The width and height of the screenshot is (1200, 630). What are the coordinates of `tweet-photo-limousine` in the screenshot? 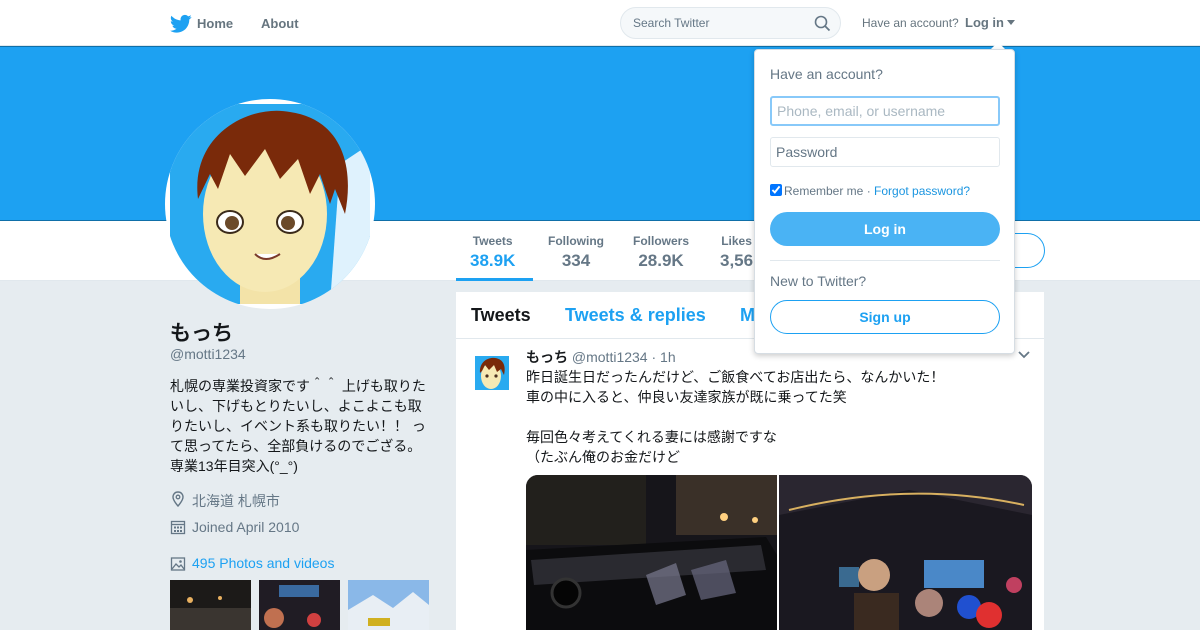 It's located at (651, 552).